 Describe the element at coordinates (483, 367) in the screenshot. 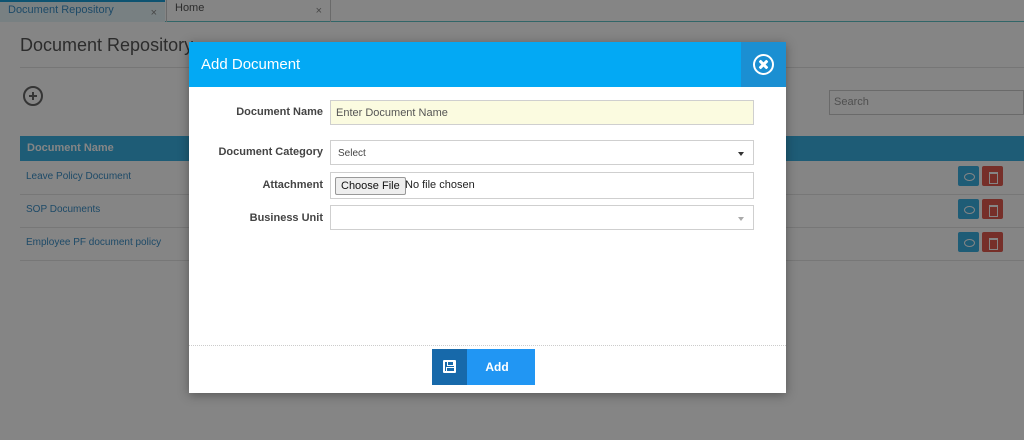

I see `add-button: Add` at that location.